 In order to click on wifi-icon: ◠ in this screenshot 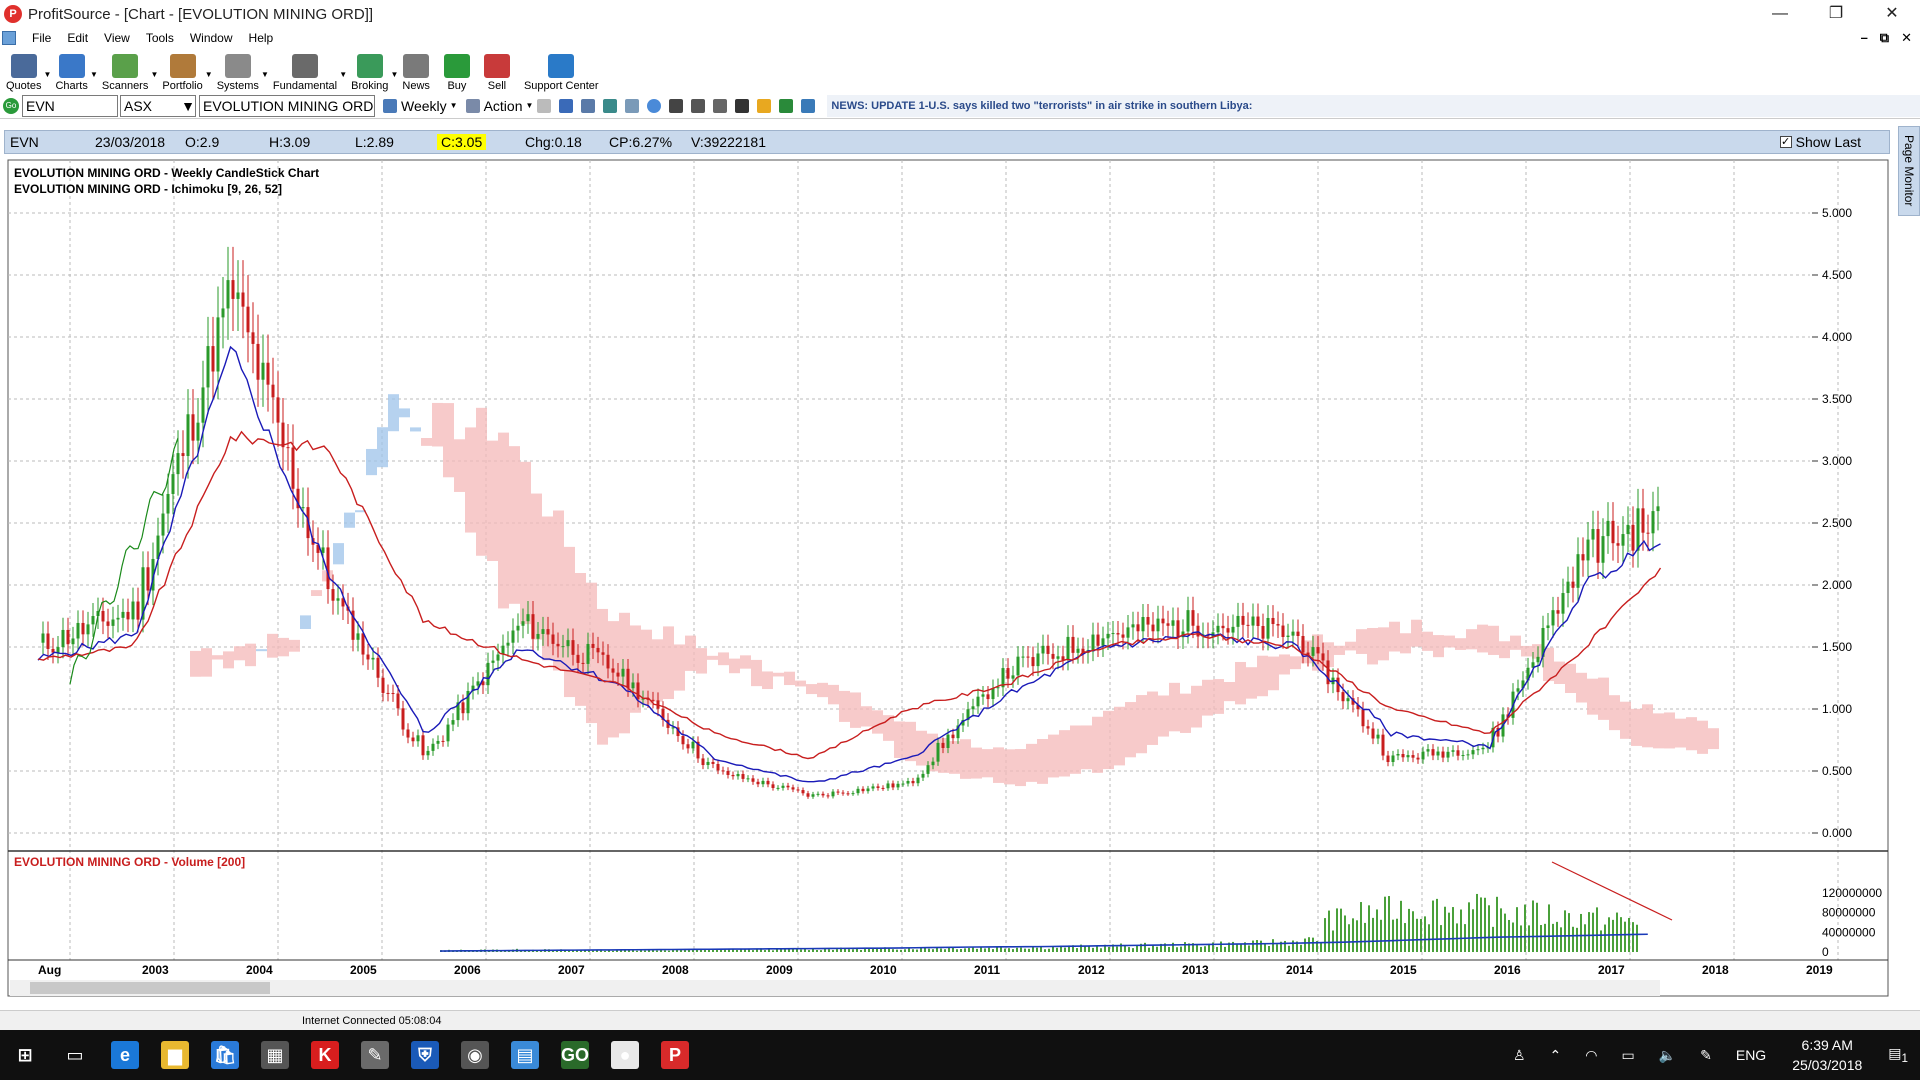, I will do `click(1591, 1055)`.